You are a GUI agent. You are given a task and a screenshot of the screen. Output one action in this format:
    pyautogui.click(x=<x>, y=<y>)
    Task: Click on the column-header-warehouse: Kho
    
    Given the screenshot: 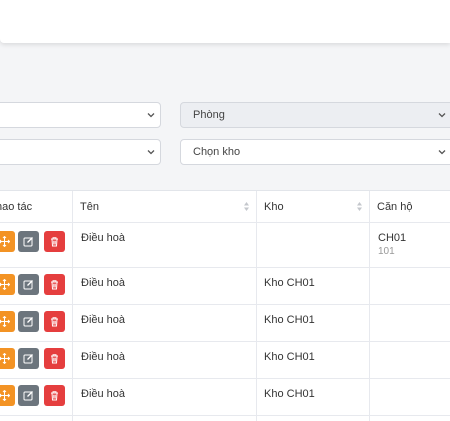 What is the action you would take?
    pyautogui.click(x=312, y=207)
    